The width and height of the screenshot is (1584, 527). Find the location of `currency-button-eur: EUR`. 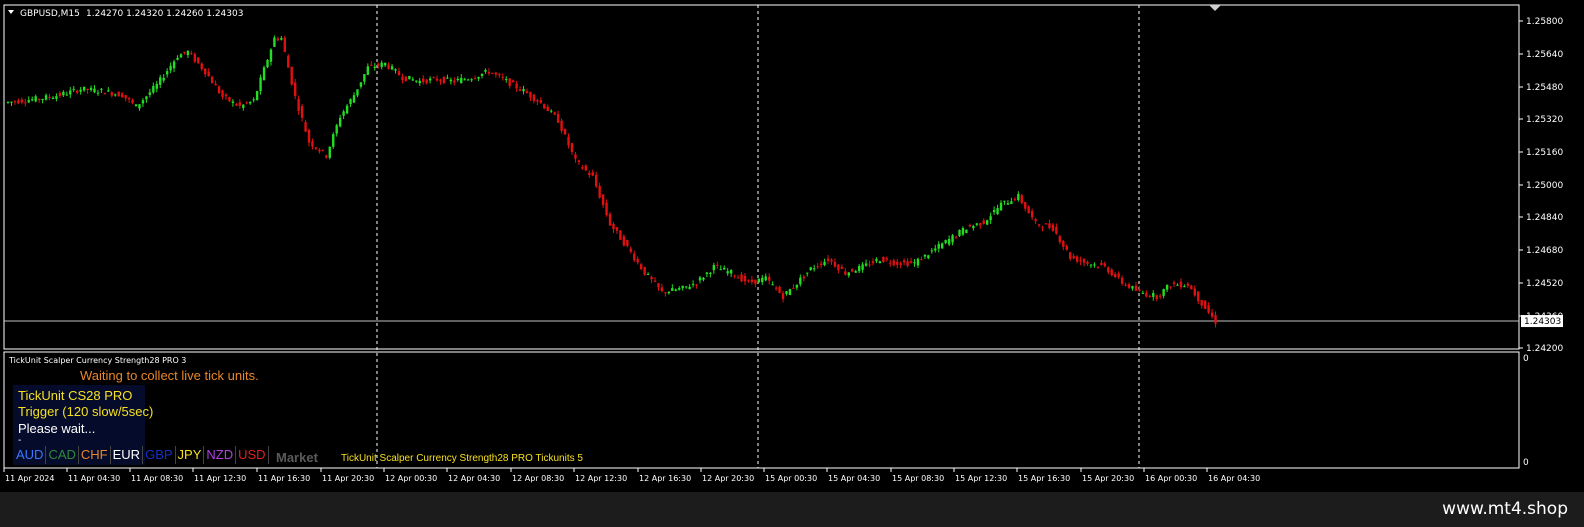

currency-button-eur: EUR is located at coordinates (127, 455).